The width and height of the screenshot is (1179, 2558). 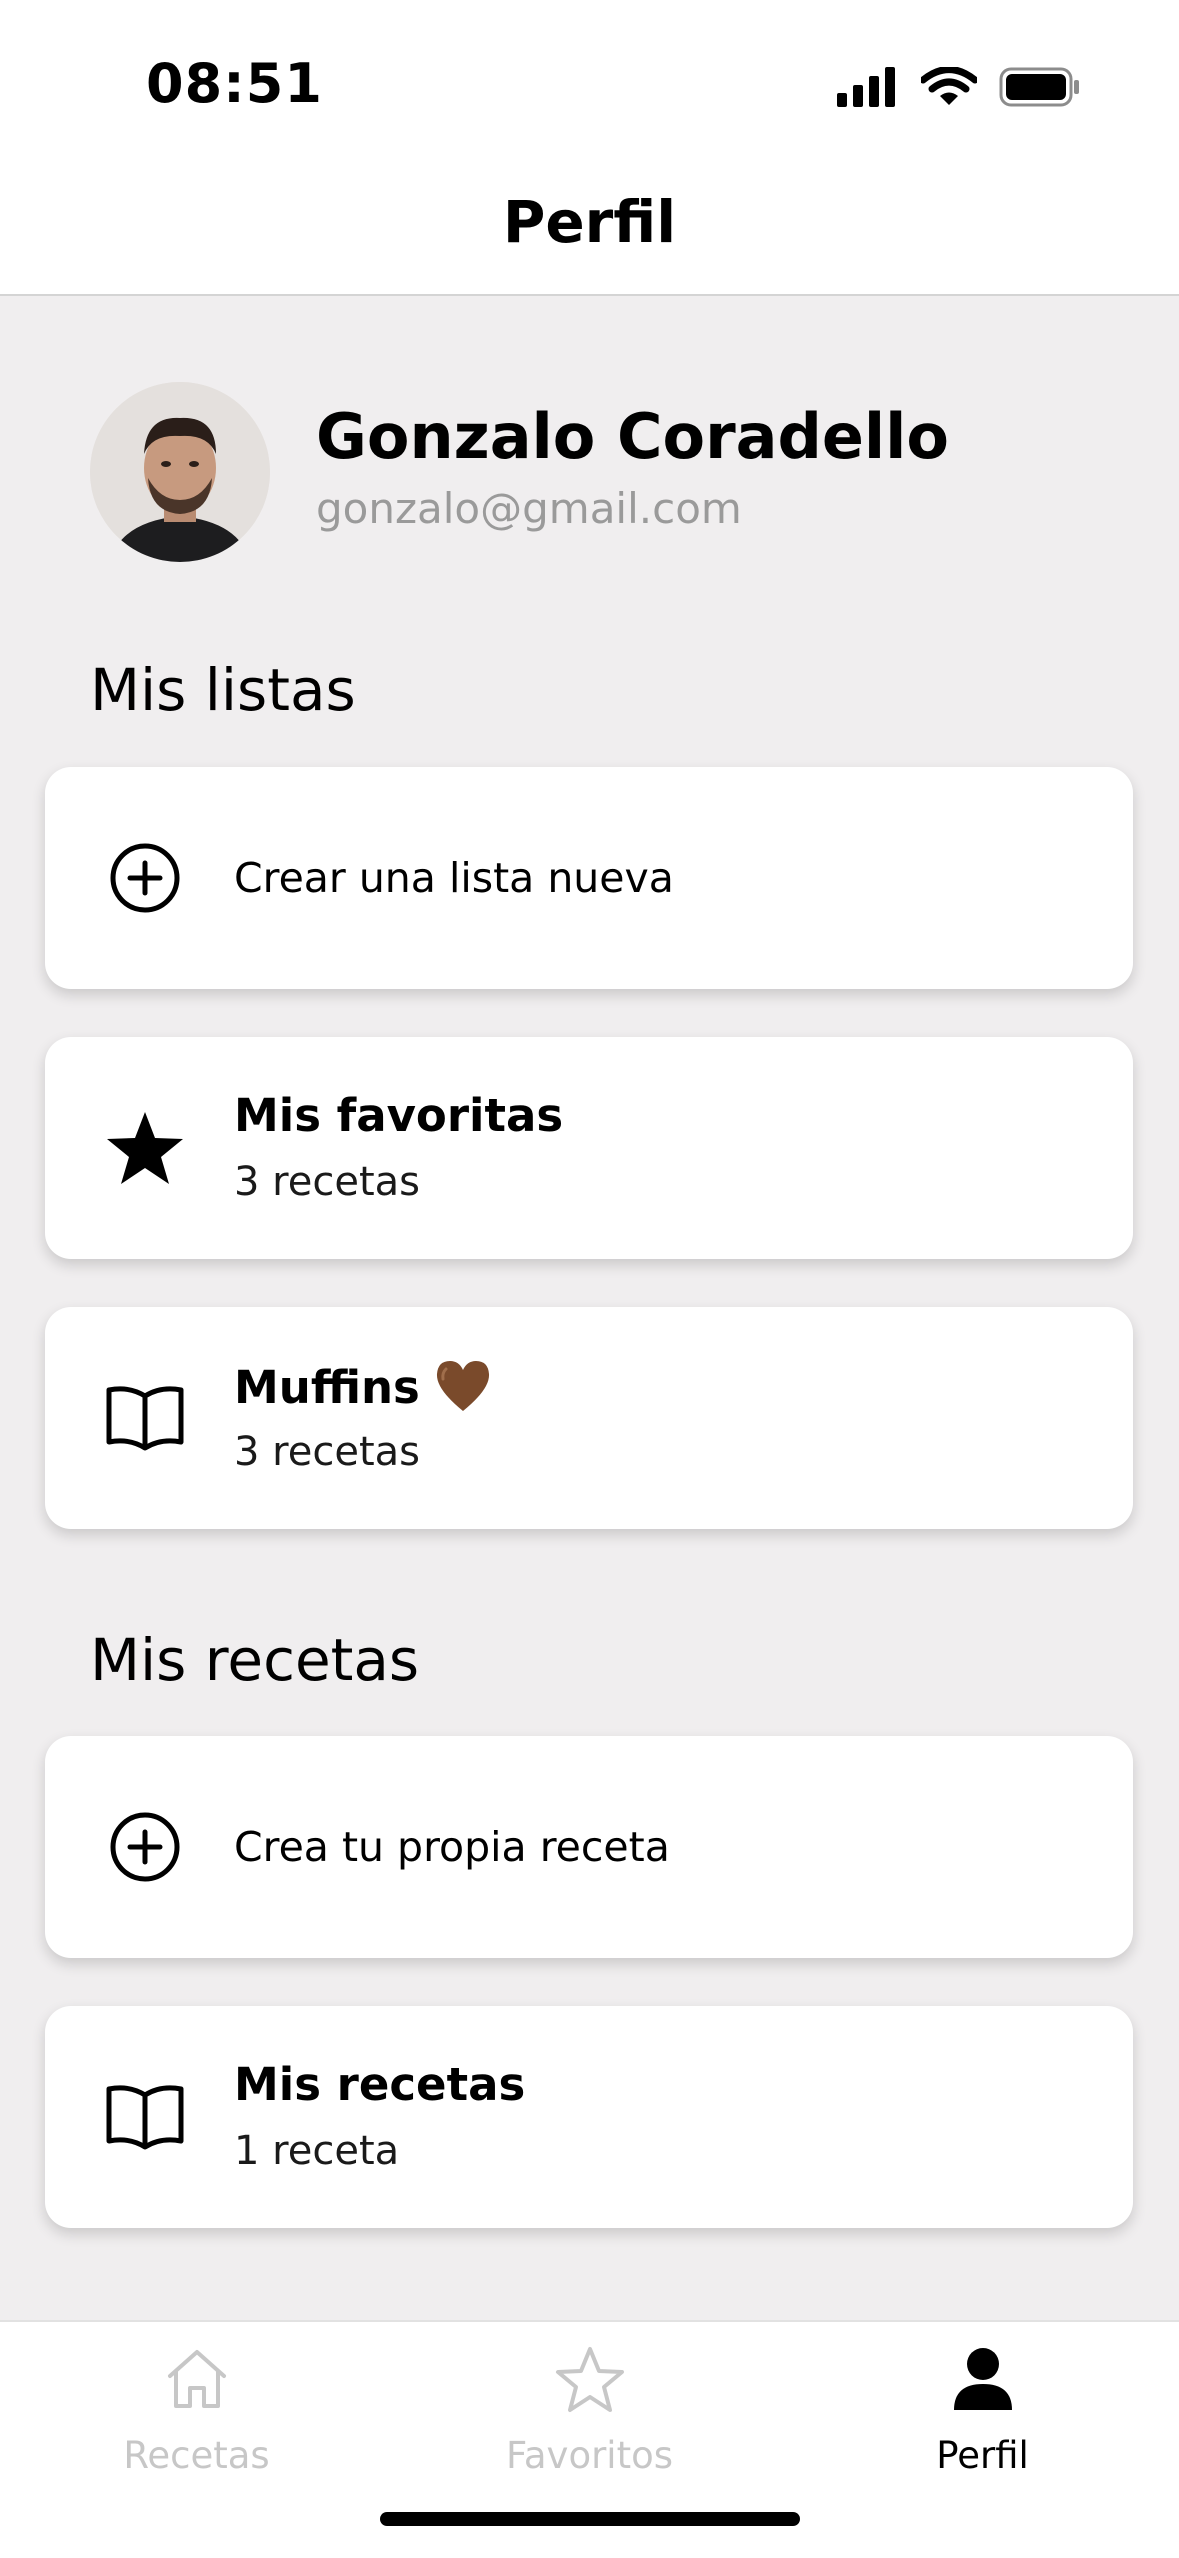 What do you see at coordinates (196, 2412) in the screenshot?
I see `tab-recetas: Recetas` at bounding box center [196, 2412].